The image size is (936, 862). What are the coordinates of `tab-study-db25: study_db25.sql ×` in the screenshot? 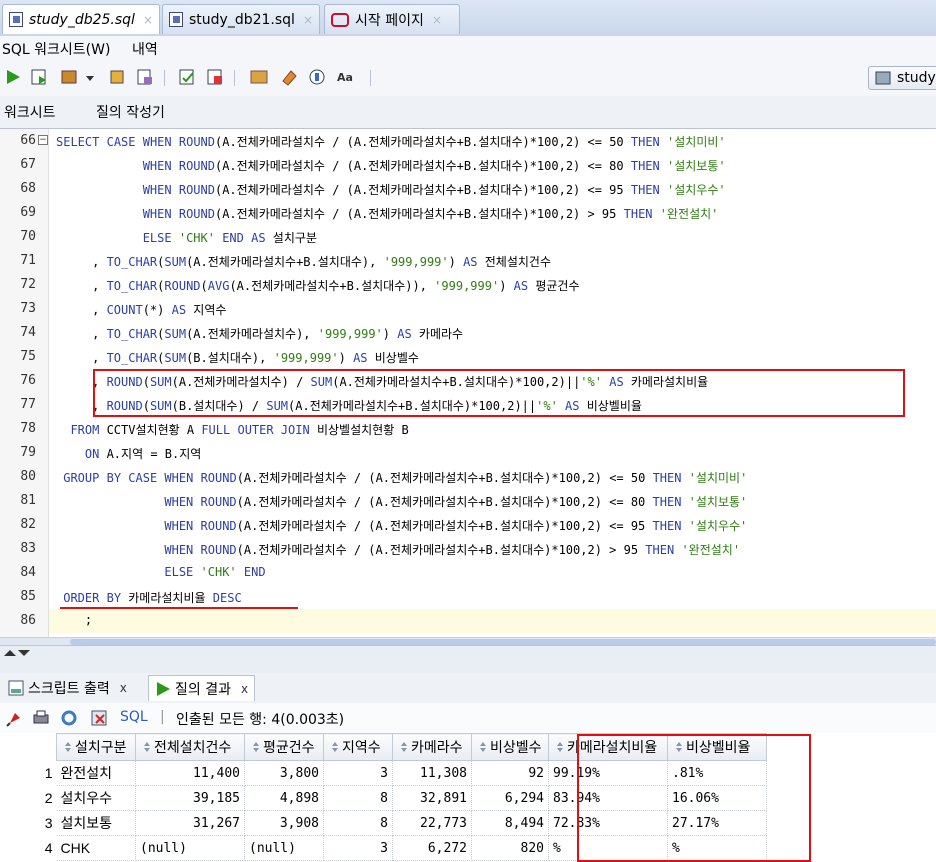 It's located at (81, 19).